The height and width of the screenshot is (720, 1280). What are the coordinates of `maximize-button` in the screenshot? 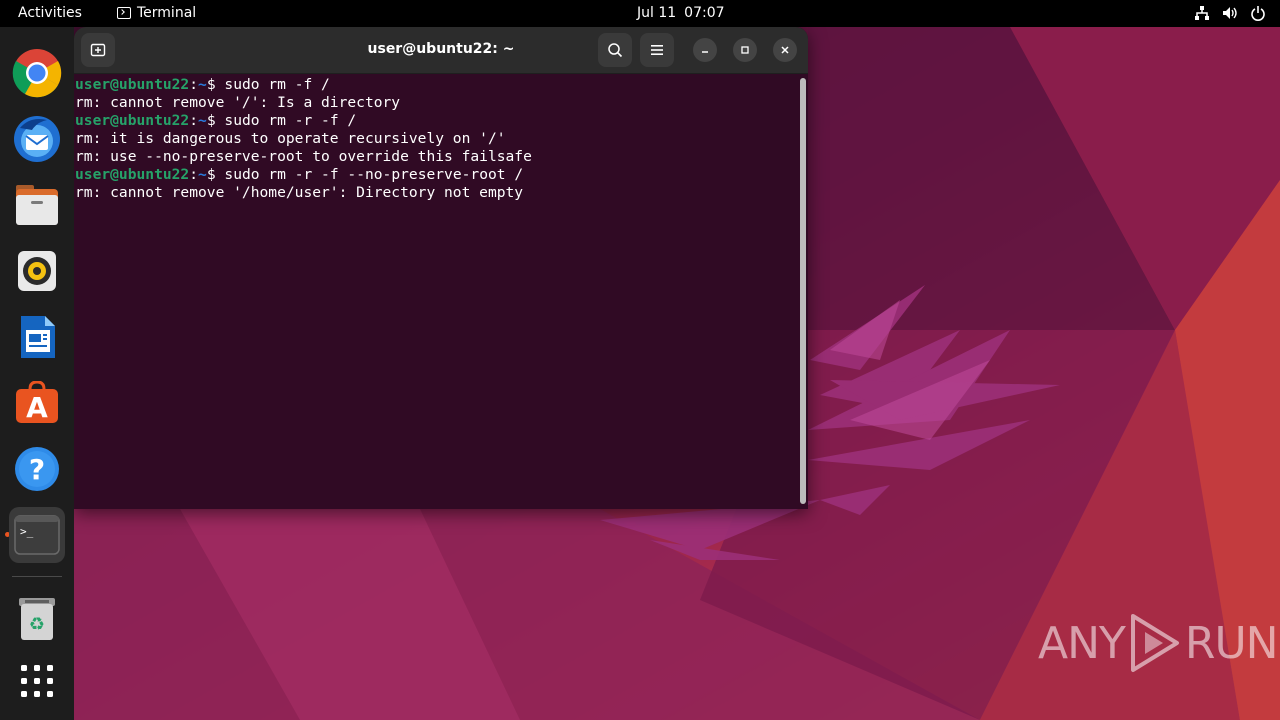 It's located at (745, 50).